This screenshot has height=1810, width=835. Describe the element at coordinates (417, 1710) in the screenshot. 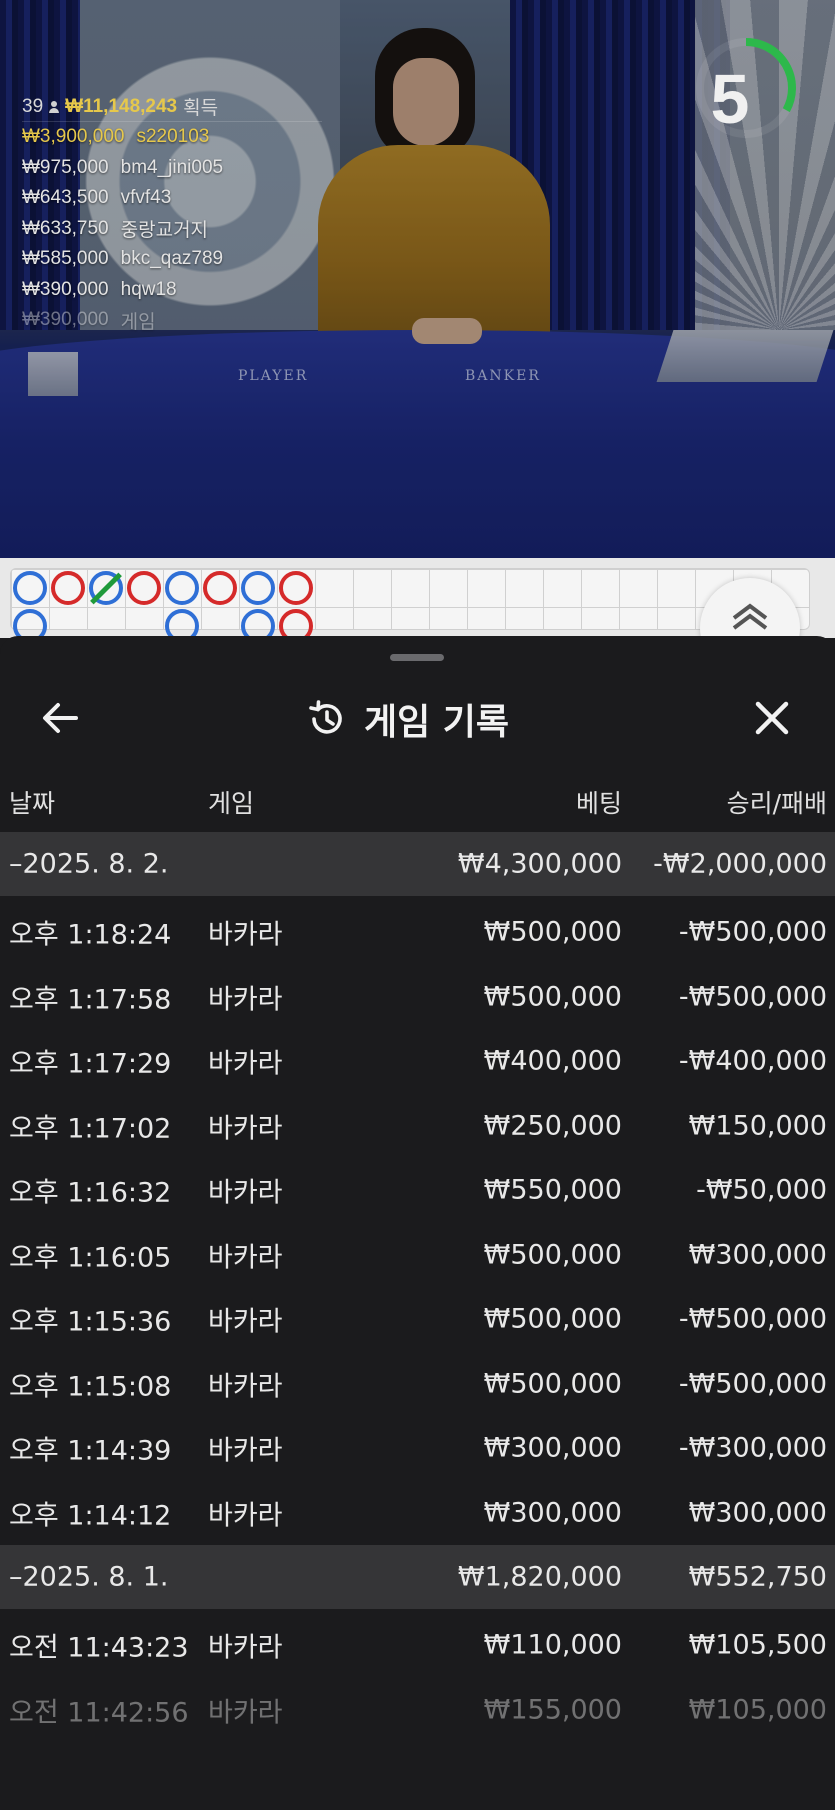

I see `history-row: 오전 11:42:56 바카라 ₩155,000 ₩105,000` at that location.